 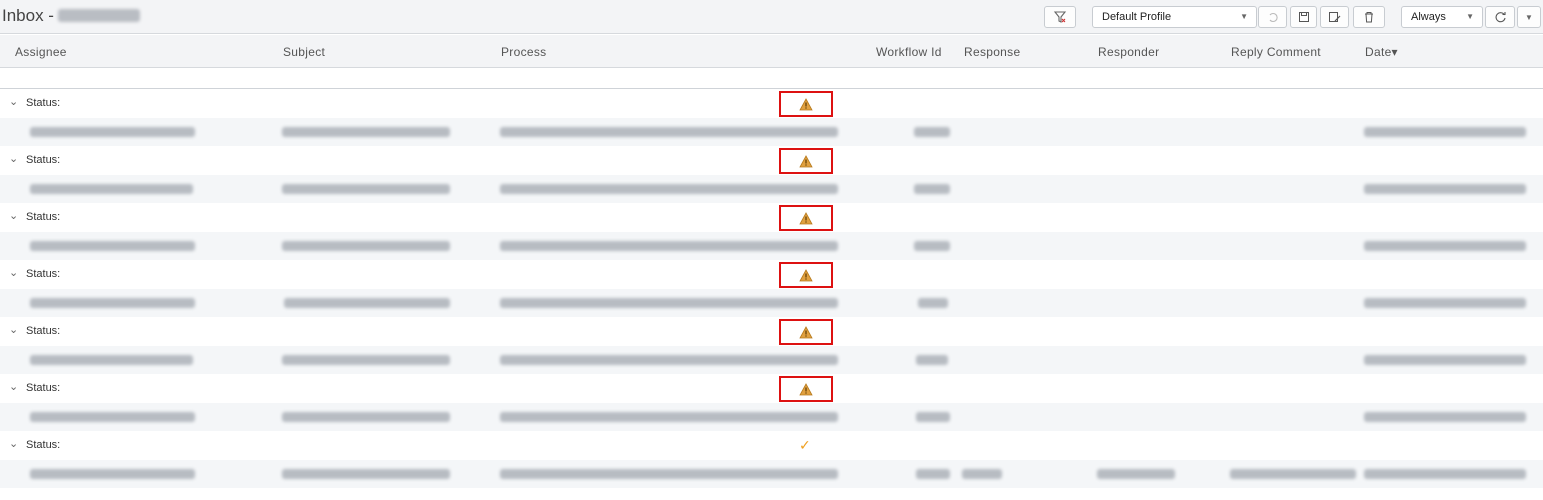 I want to click on save-button, so click(x=1303, y=17).